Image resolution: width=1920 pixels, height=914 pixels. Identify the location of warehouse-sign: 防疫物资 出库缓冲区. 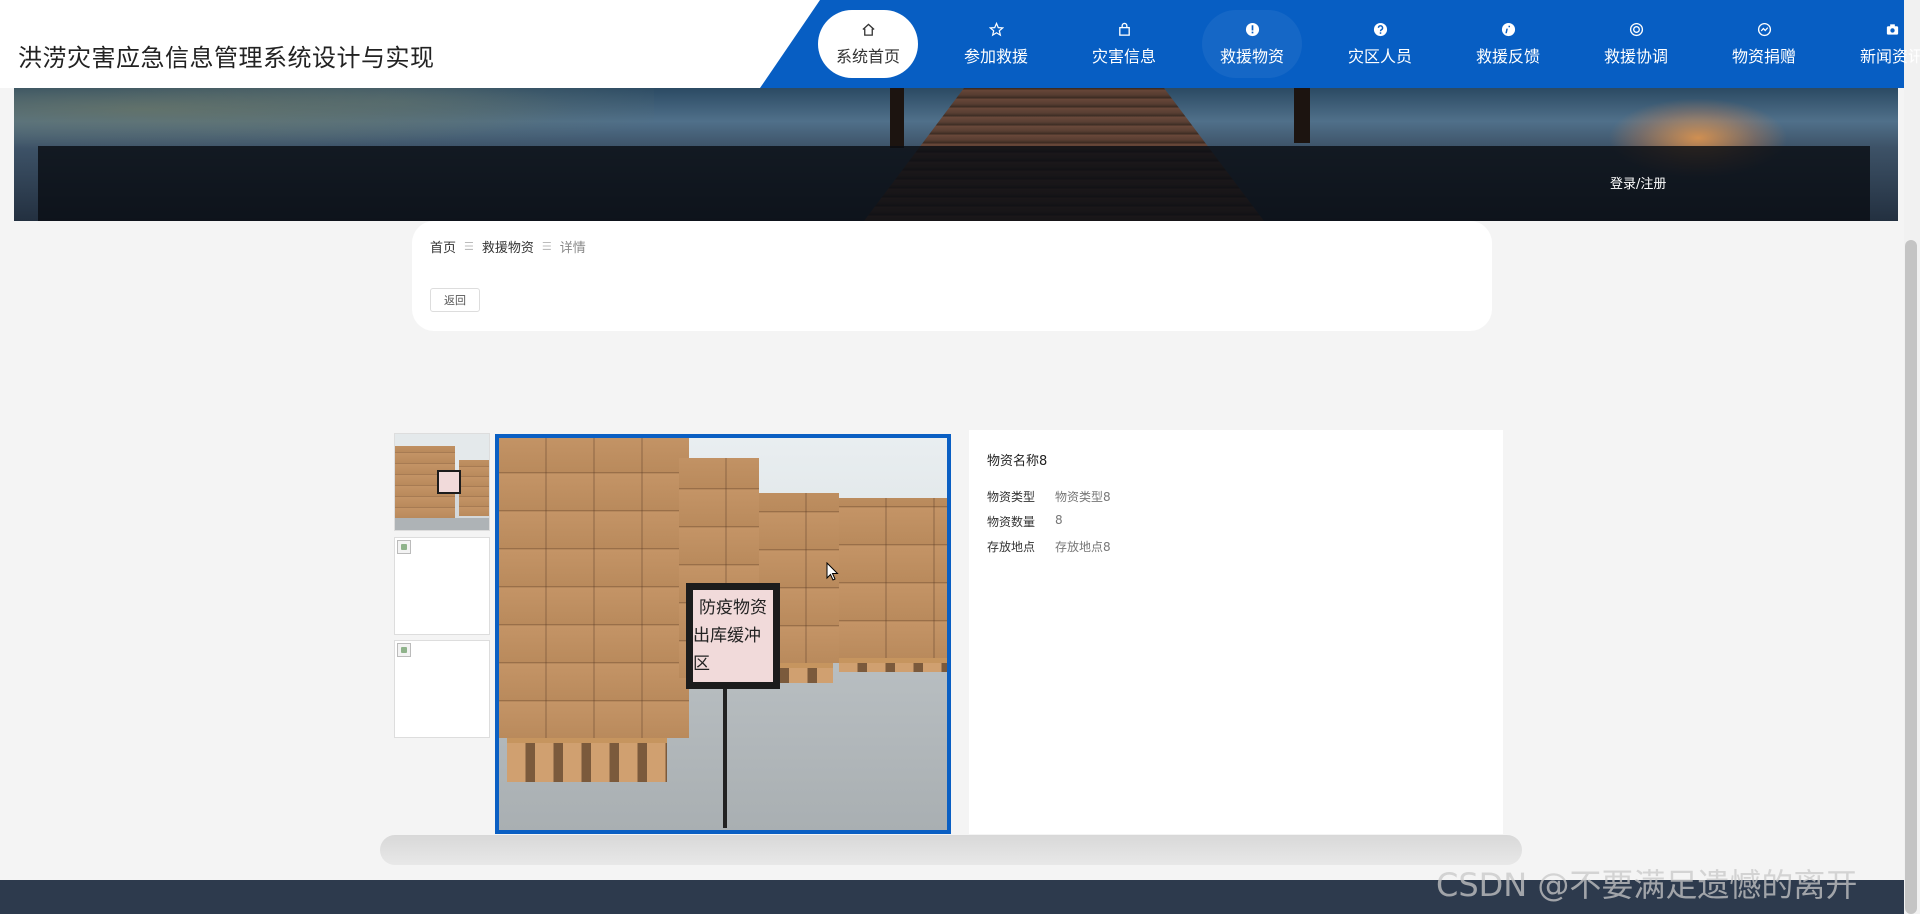
(733, 636).